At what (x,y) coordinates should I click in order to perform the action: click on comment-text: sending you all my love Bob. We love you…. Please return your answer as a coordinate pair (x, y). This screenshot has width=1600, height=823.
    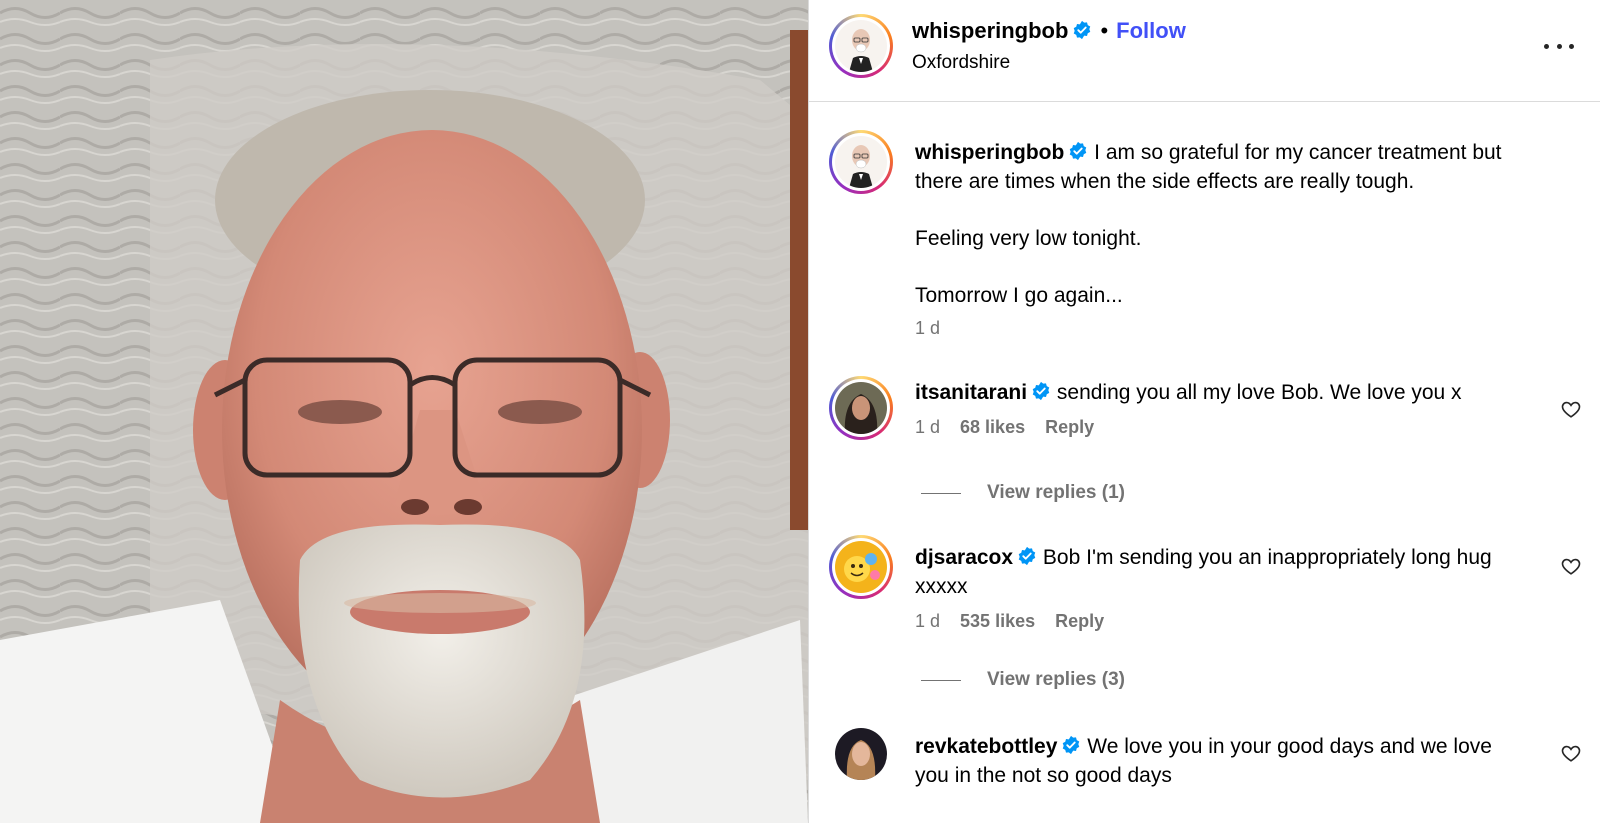
    Looking at the image, I should click on (1259, 392).